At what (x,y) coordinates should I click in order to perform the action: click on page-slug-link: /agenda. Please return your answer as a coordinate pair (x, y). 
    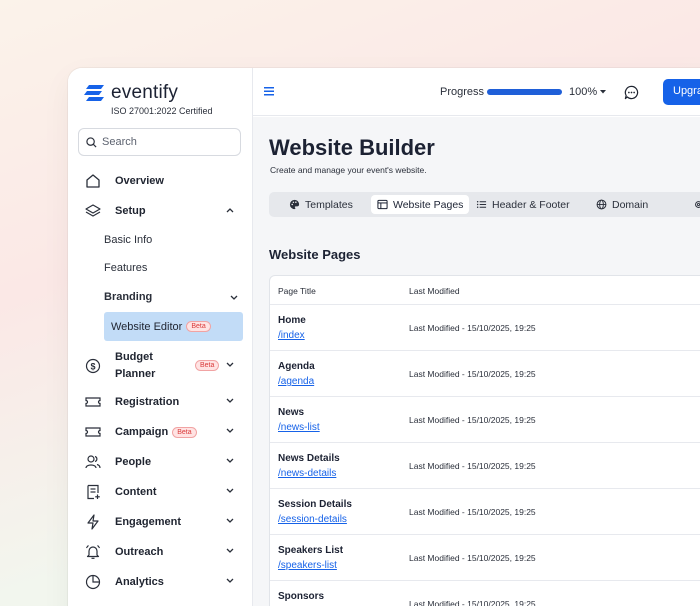
    Looking at the image, I should click on (296, 381).